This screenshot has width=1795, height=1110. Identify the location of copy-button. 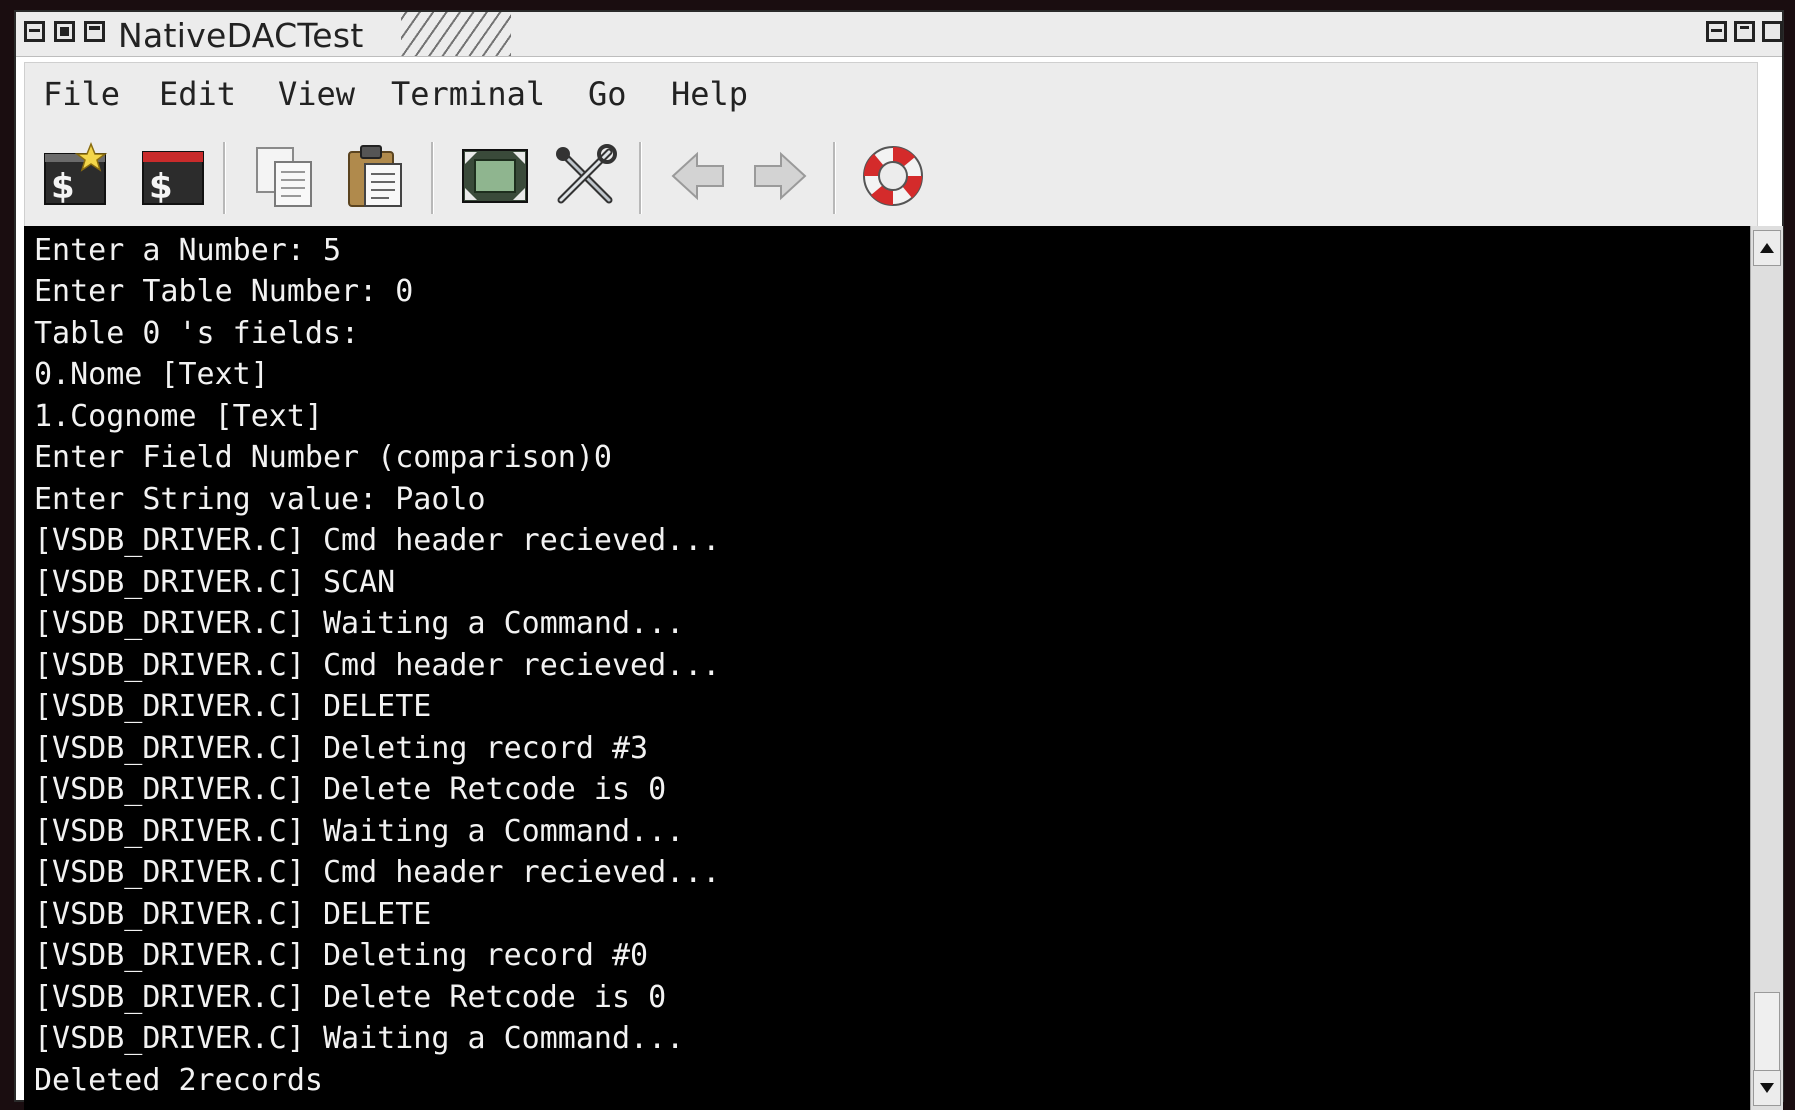
(285, 176).